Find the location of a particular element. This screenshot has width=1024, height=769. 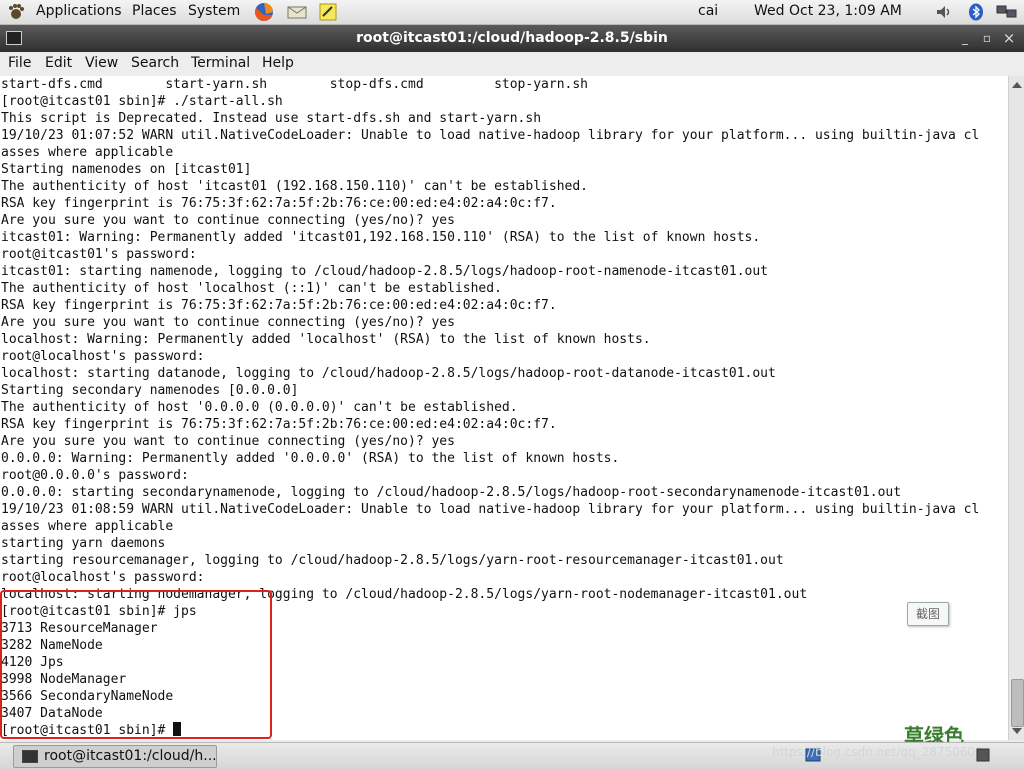

scrollbar-thumb is located at coordinates (1017, 703).